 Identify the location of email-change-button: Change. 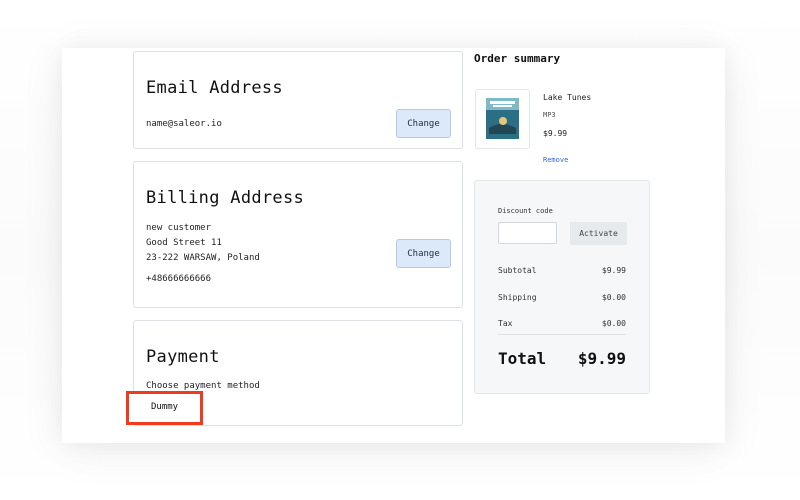
(423, 123).